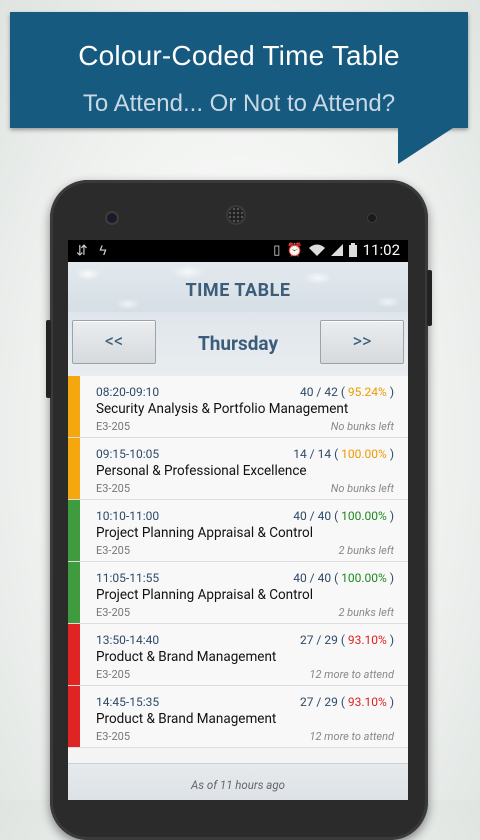 This screenshot has width=480, height=840. What do you see at coordinates (239, 103) in the screenshot?
I see `banner-subtitle: To Attend... Or Not to Attend?` at bounding box center [239, 103].